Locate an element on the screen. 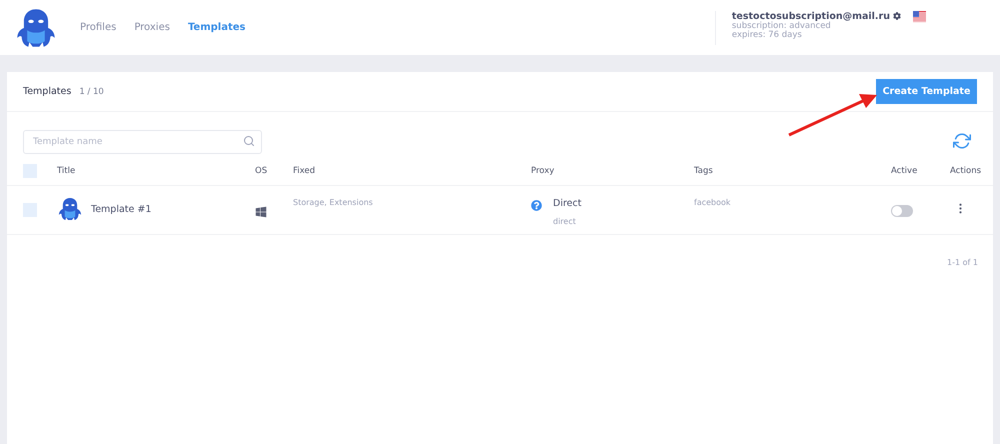 The image size is (1000, 444). help-icon is located at coordinates (536, 205).